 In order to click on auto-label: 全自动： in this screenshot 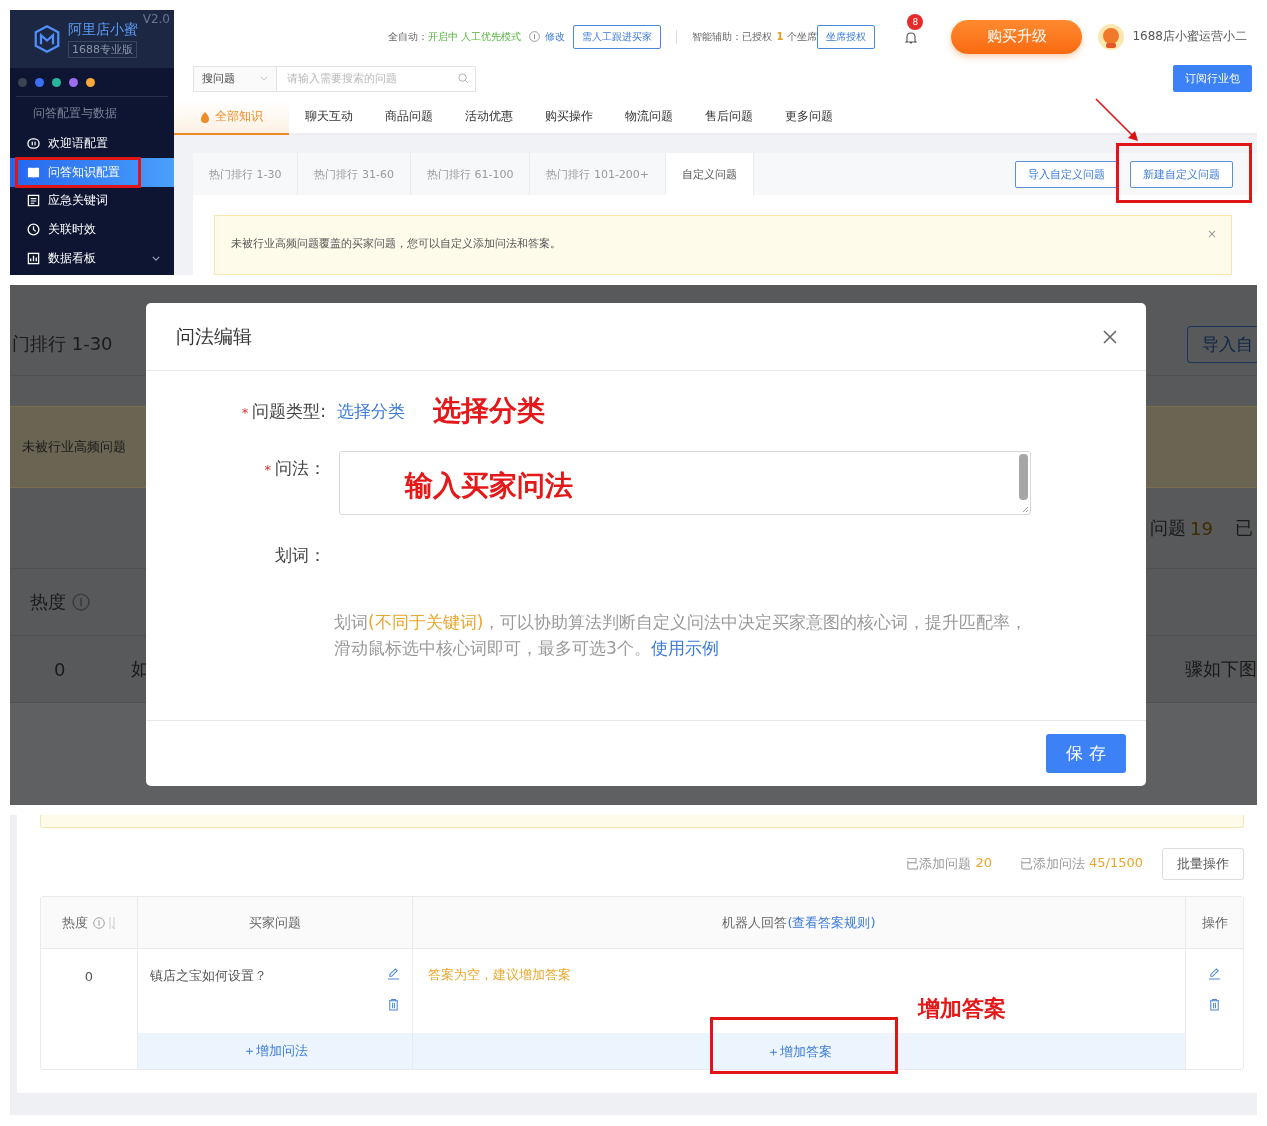, I will do `click(408, 36)`.